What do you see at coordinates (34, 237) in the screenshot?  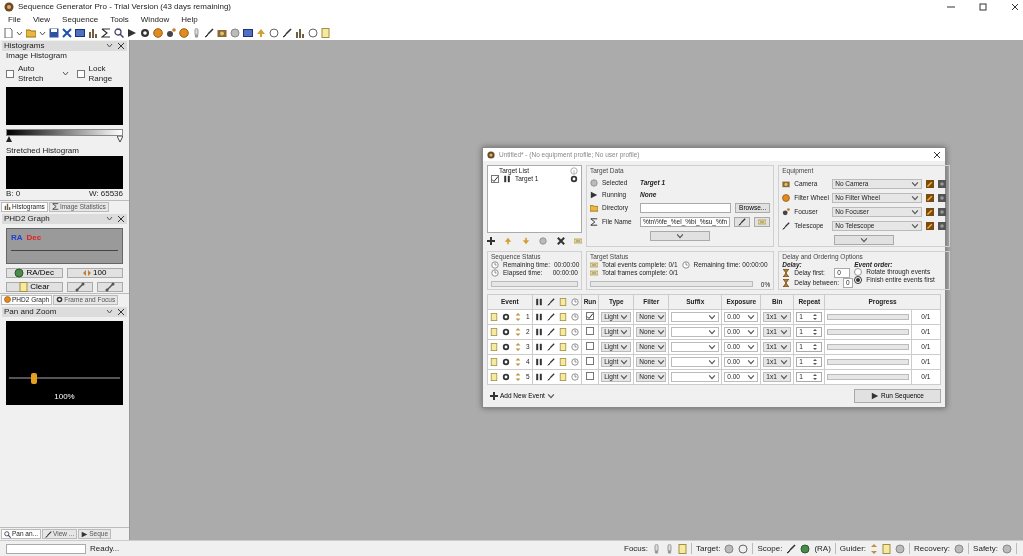 I see `legend-label: Dec` at bounding box center [34, 237].